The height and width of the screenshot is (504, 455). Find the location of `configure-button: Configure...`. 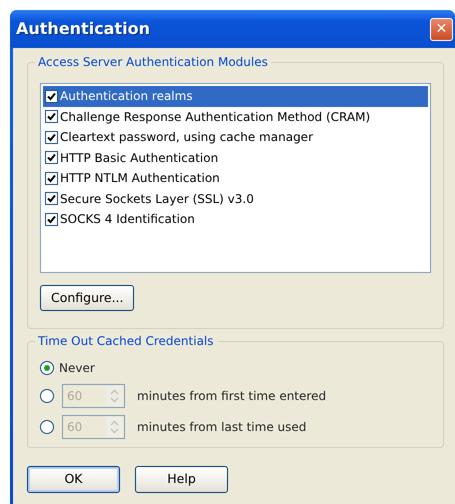

configure-button: Configure... is located at coordinates (87, 298).